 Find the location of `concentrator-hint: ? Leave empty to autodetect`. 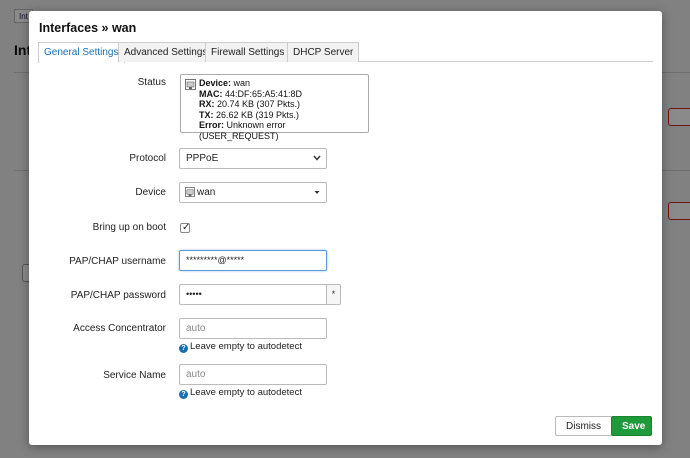

concentrator-hint: ? Leave empty to autodetect is located at coordinates (240, 347).